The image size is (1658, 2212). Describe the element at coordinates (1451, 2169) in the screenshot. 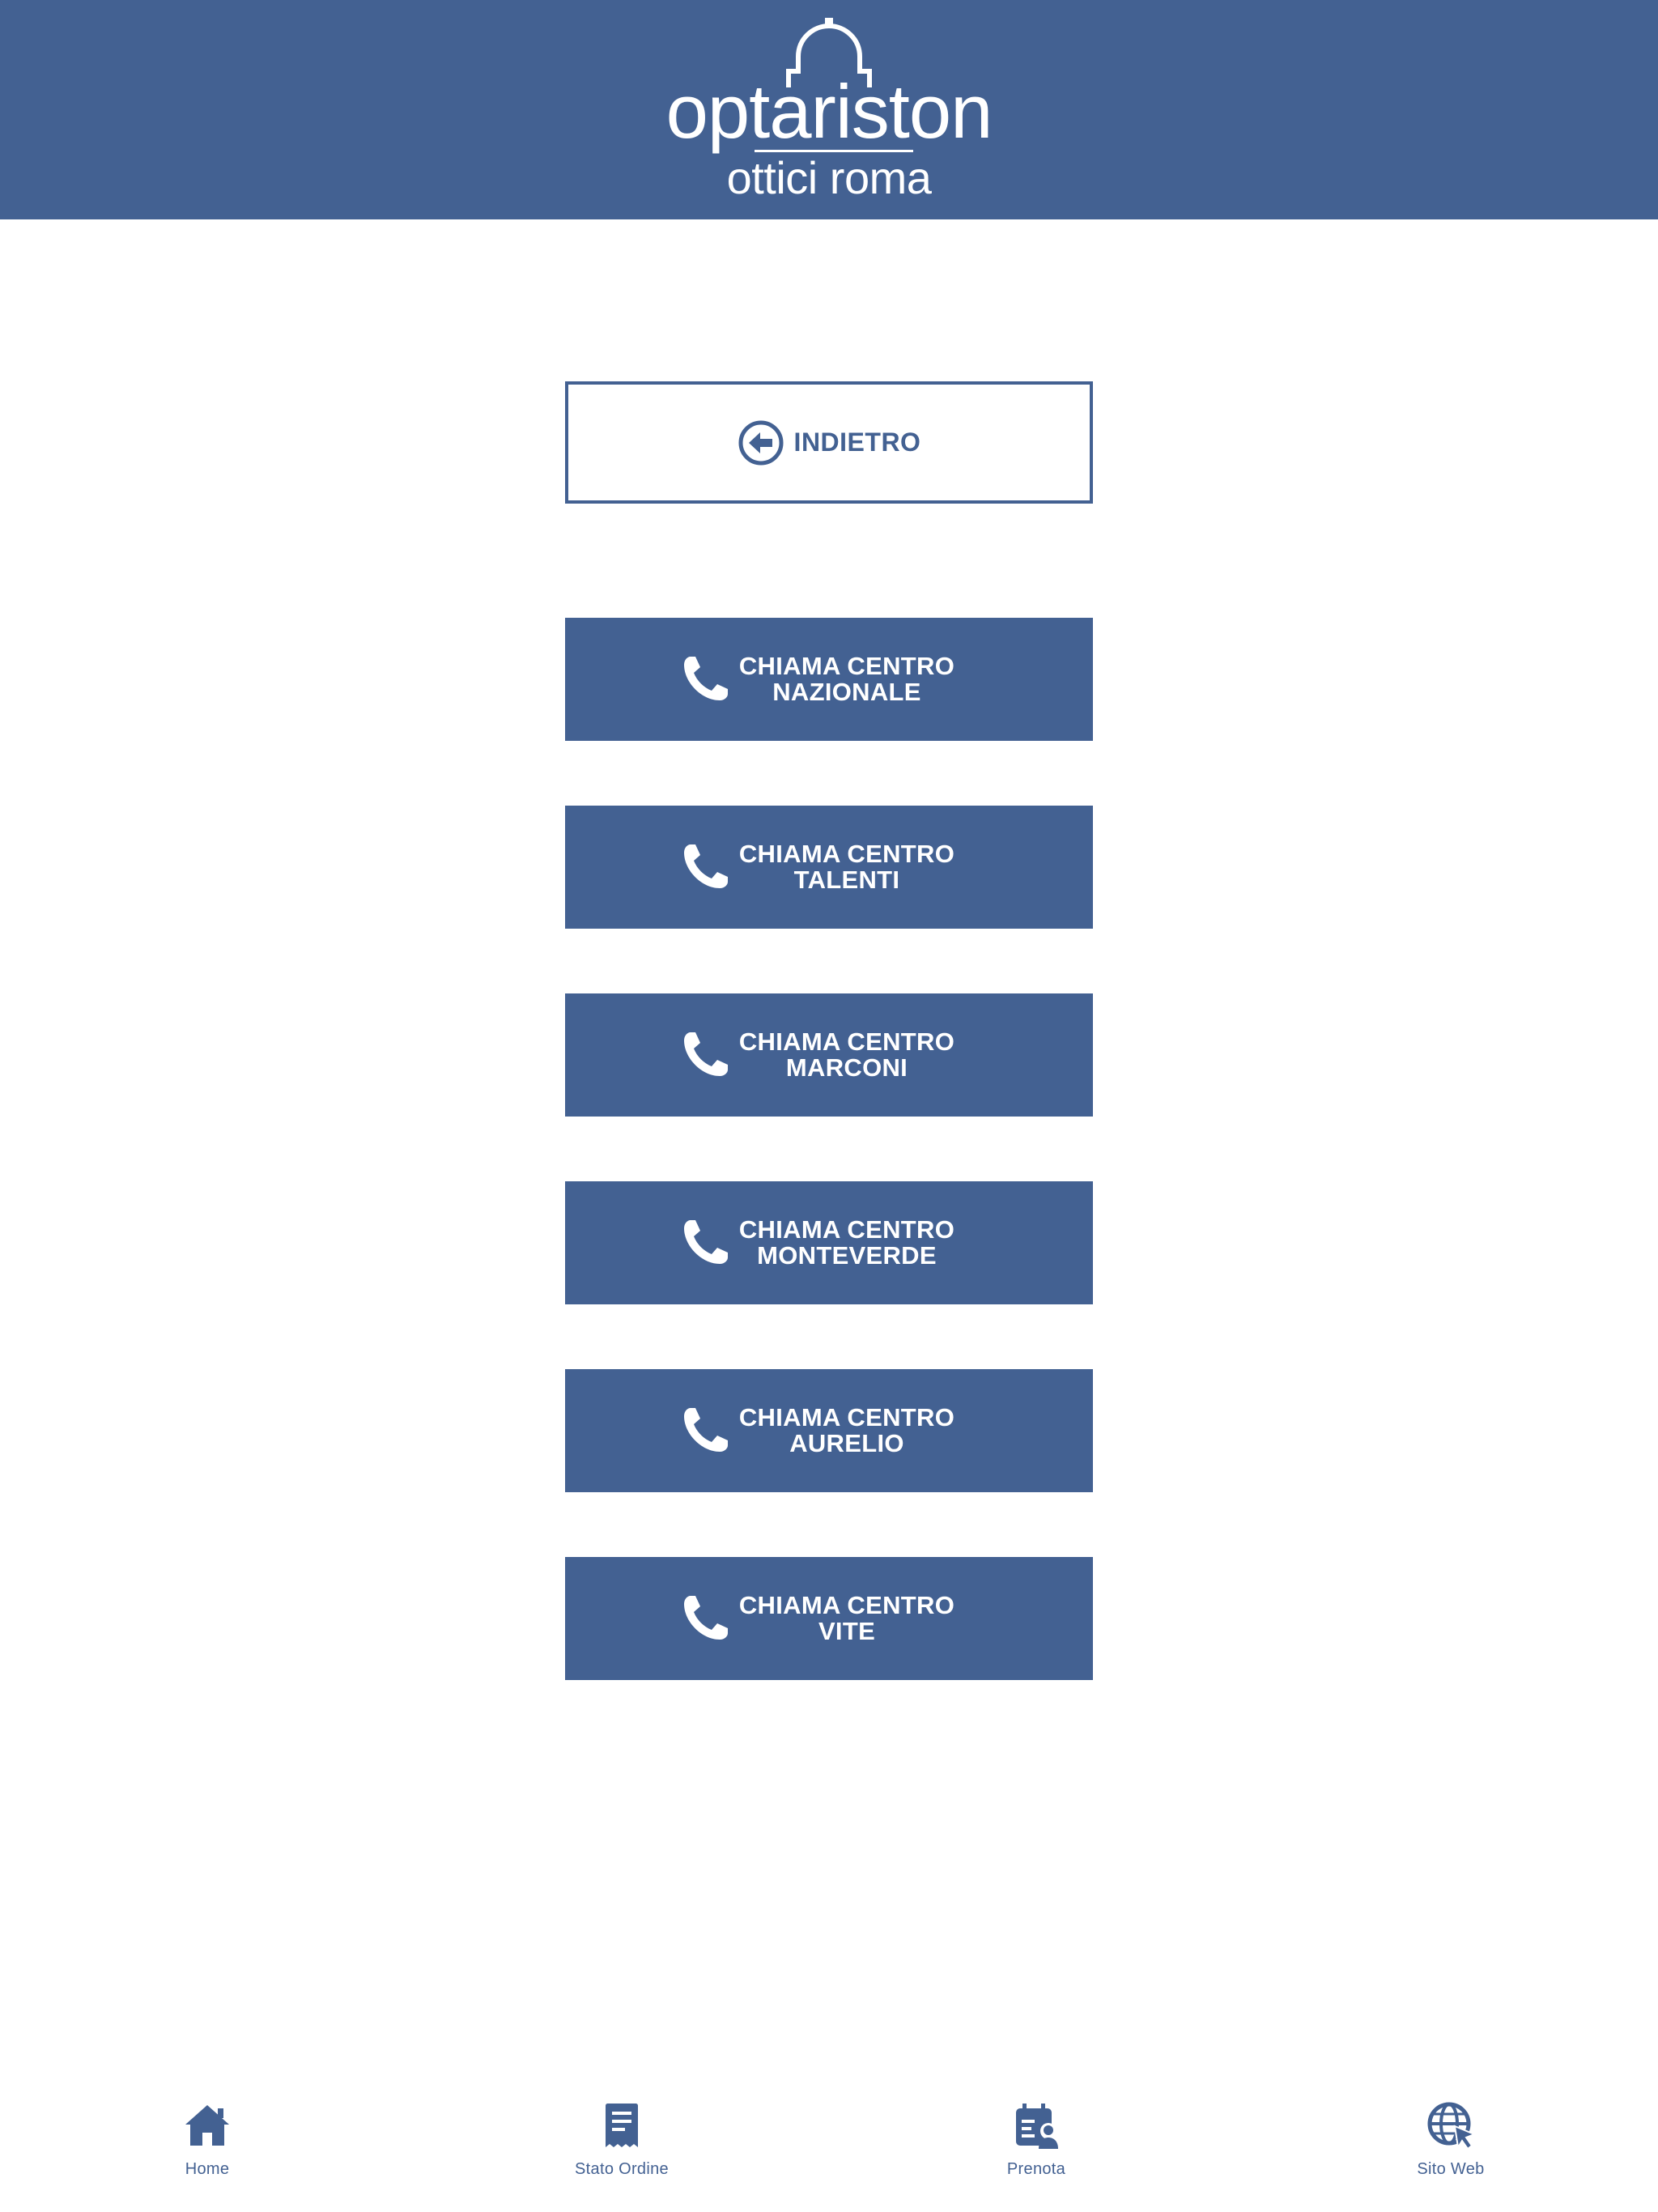

I see `tab-label: Sito Web` at that location.